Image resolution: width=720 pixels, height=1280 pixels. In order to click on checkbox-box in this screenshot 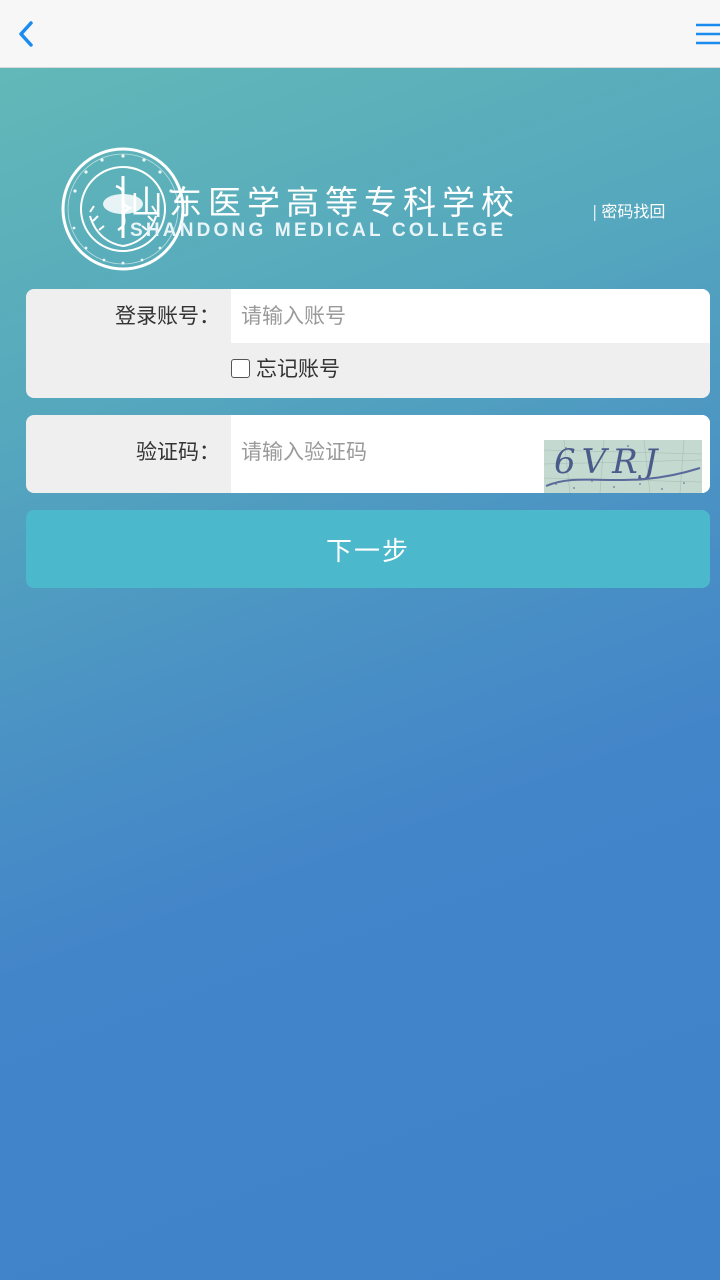, I will do `click(240, 368)`.